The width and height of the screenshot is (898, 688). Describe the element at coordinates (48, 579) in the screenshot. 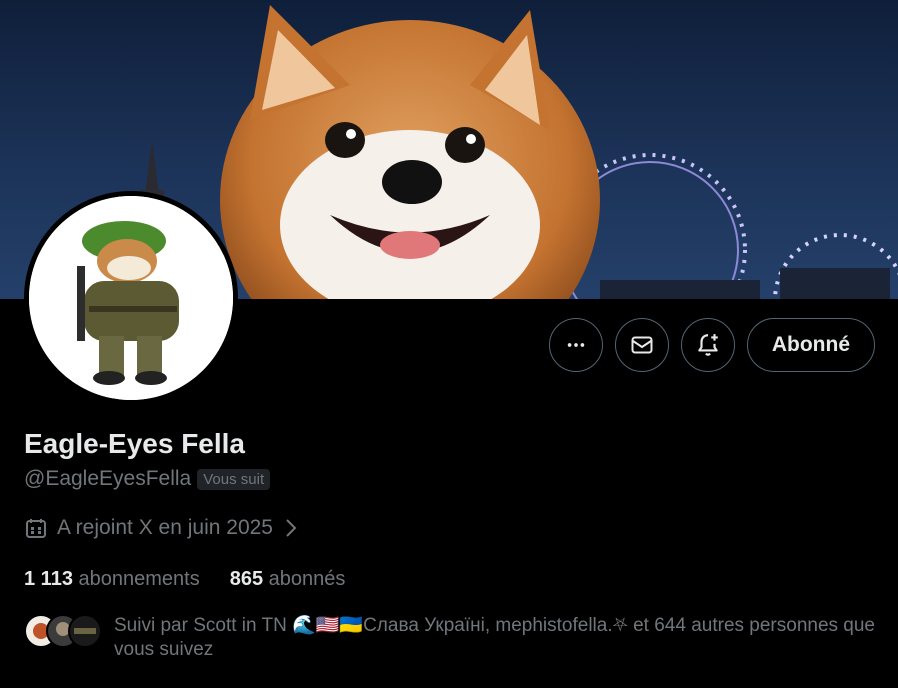

I see `following-count: 1 113` at that location.